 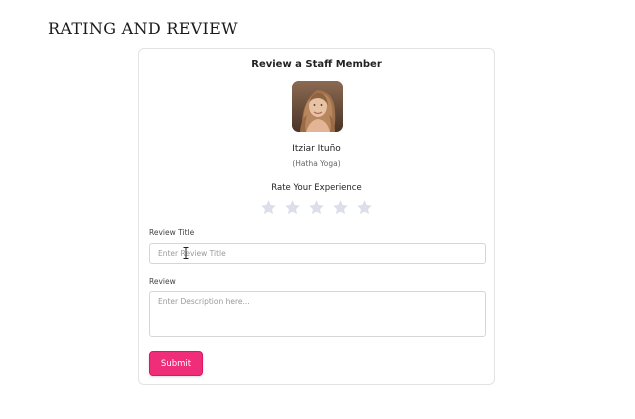 I want to click on staff-avatar, so click(x=317, y=106).